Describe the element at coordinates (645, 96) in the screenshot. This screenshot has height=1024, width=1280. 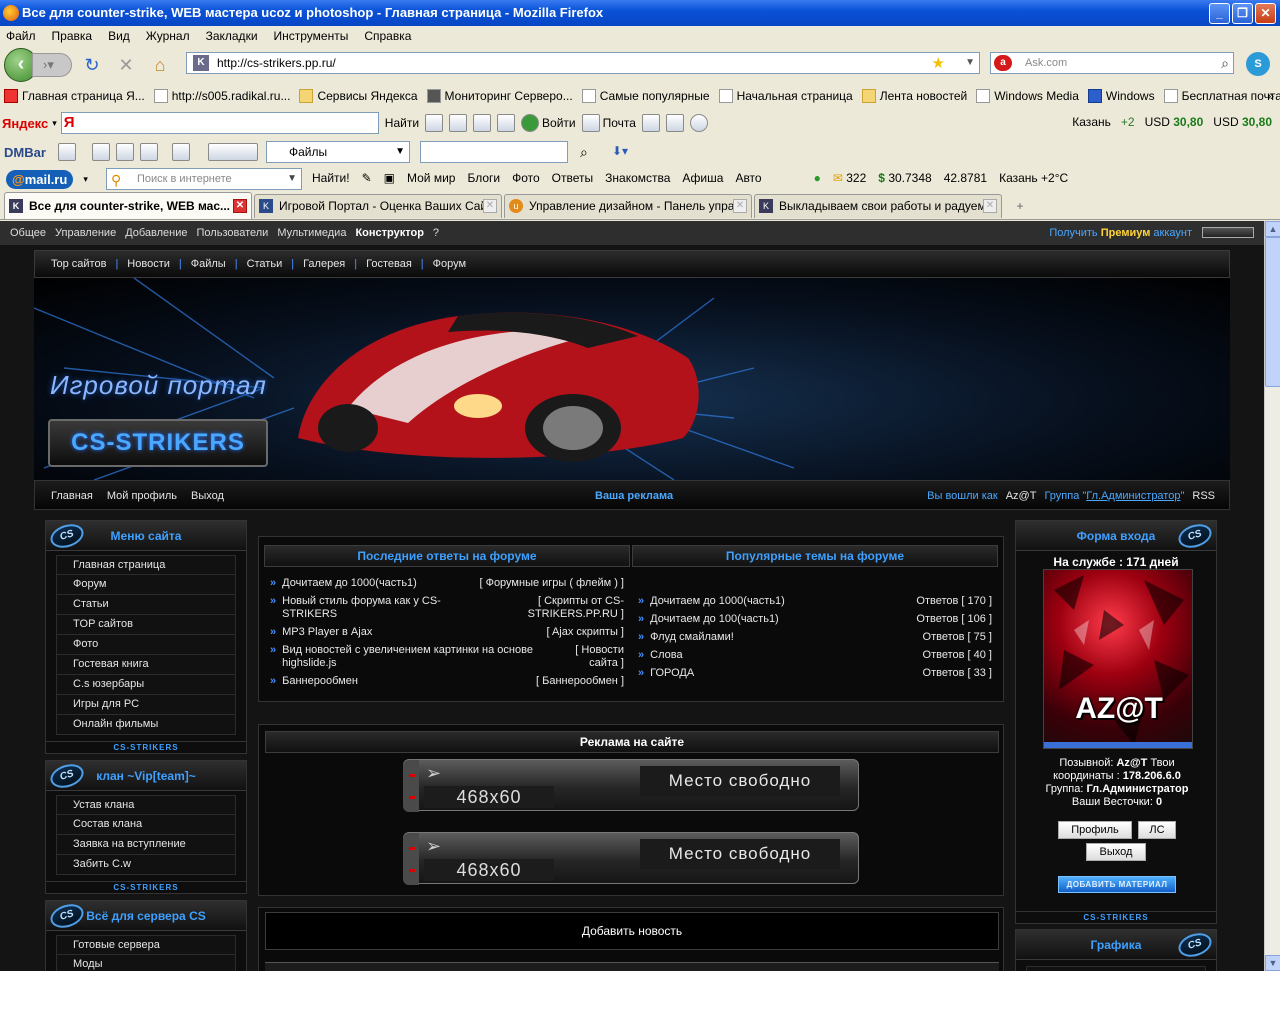
I see `bookmark-item: Самые популярные` at that location.